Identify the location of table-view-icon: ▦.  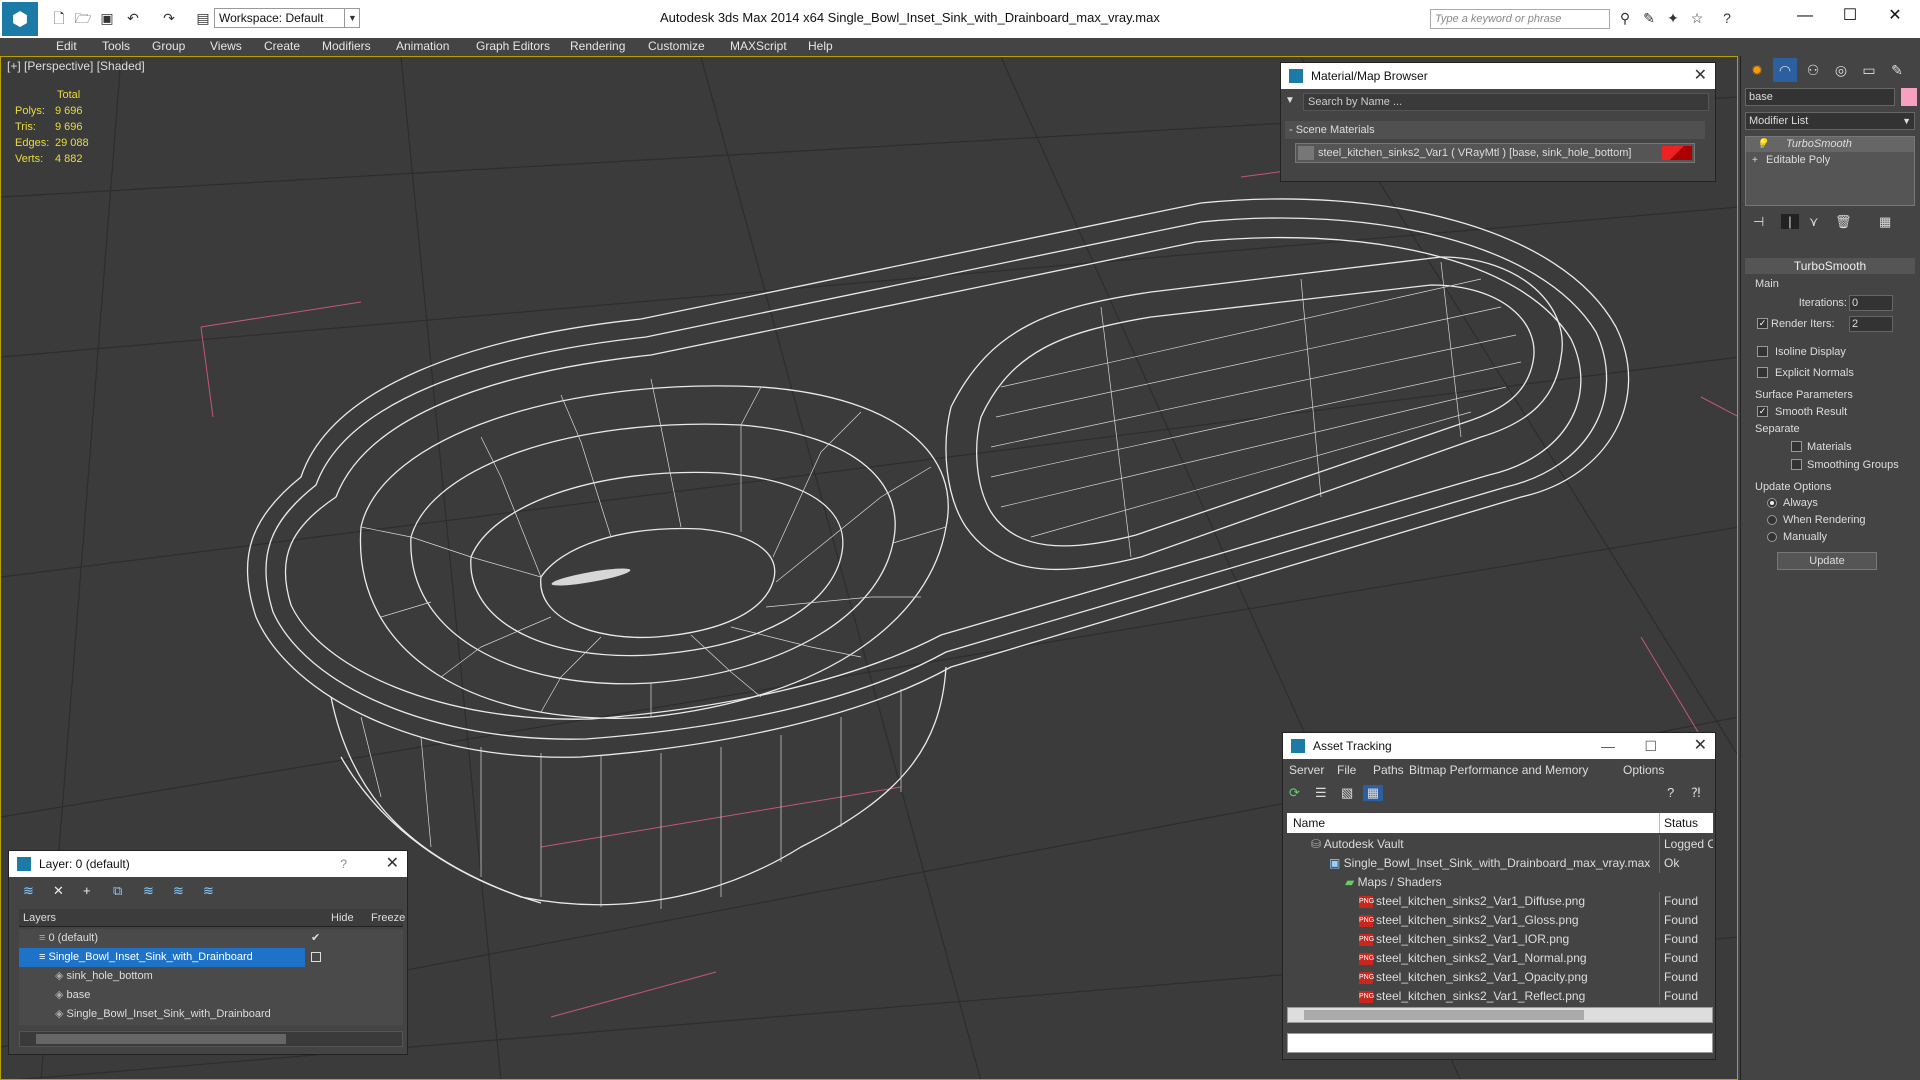
(1373, 793).